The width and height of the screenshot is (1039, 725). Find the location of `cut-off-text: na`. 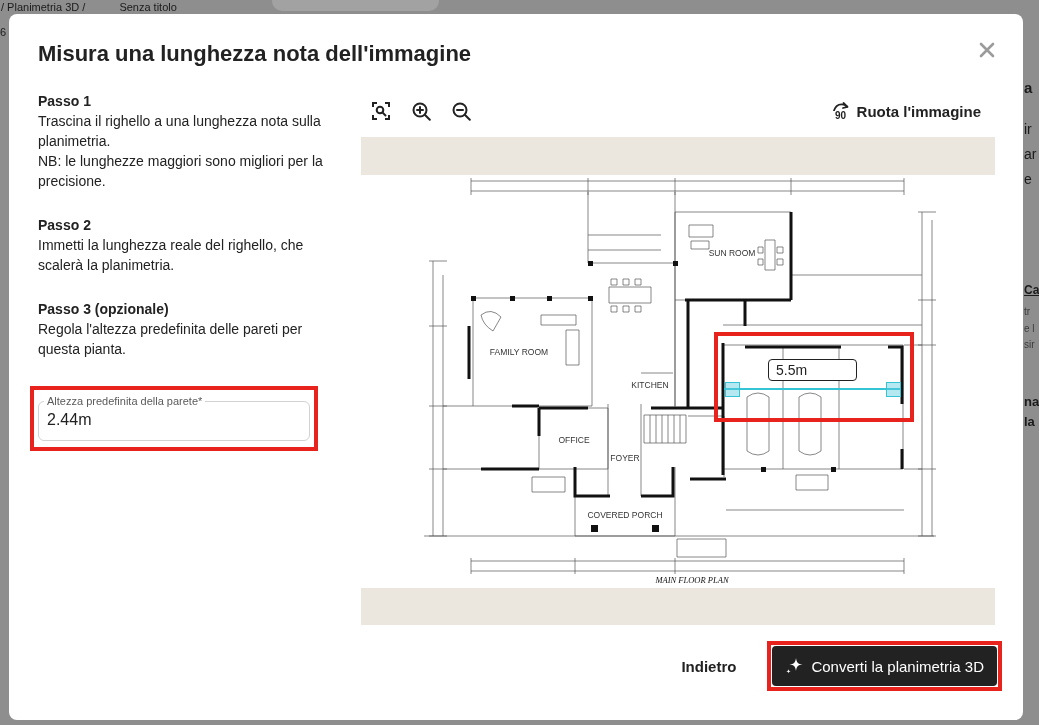

cut-off-text: na is located at coordinates (1031, 401).